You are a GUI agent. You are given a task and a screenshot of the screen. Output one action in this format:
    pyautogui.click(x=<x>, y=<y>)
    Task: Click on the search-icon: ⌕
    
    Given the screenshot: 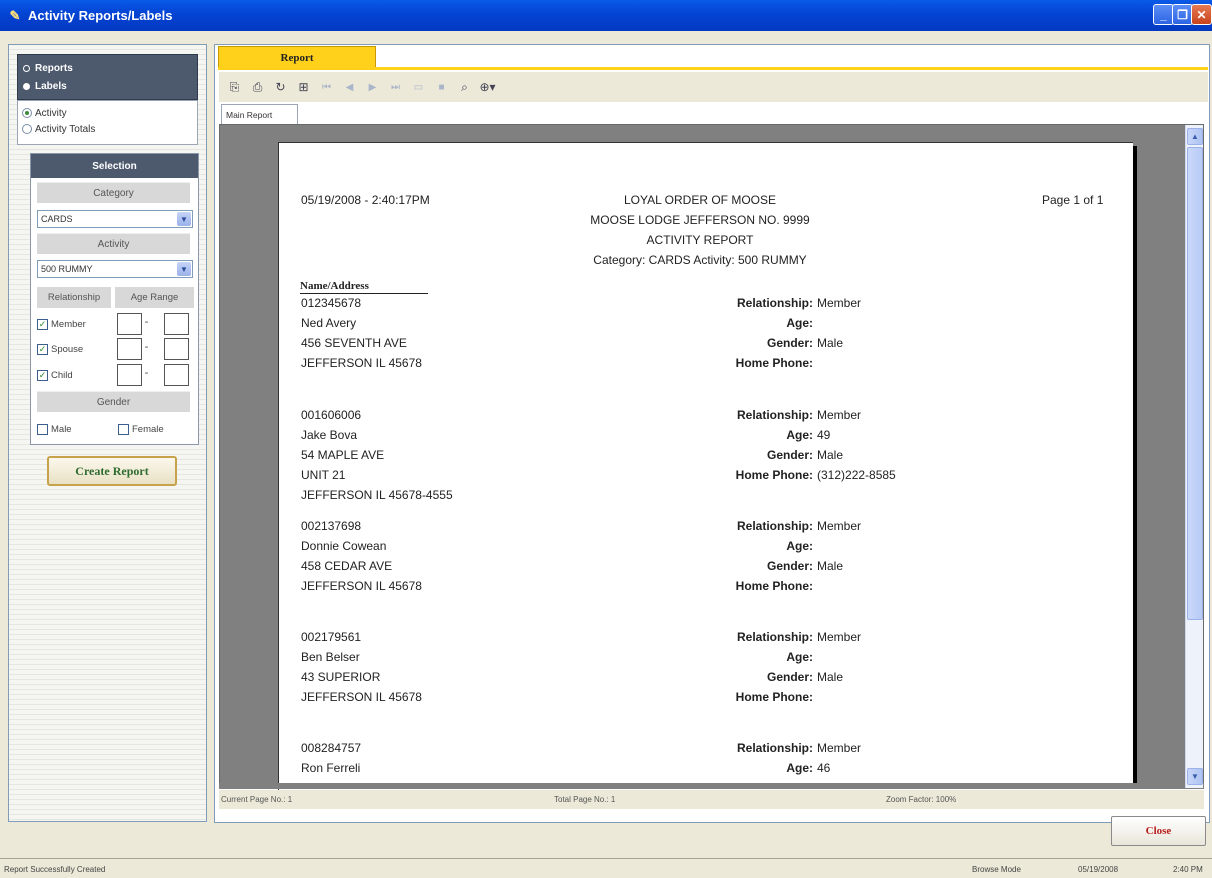 What is the action you would take?
    pyautogui.click(x=464, y=87)
    